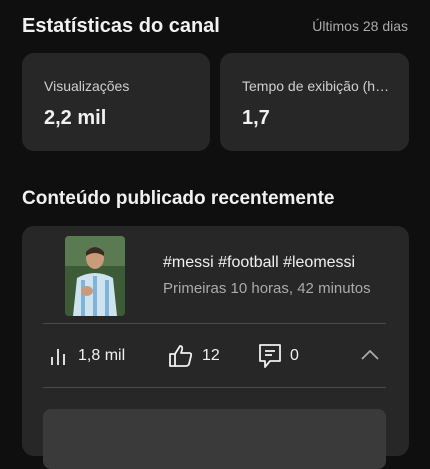  I want to click on thumbs-up-icon, so click(181, 356).